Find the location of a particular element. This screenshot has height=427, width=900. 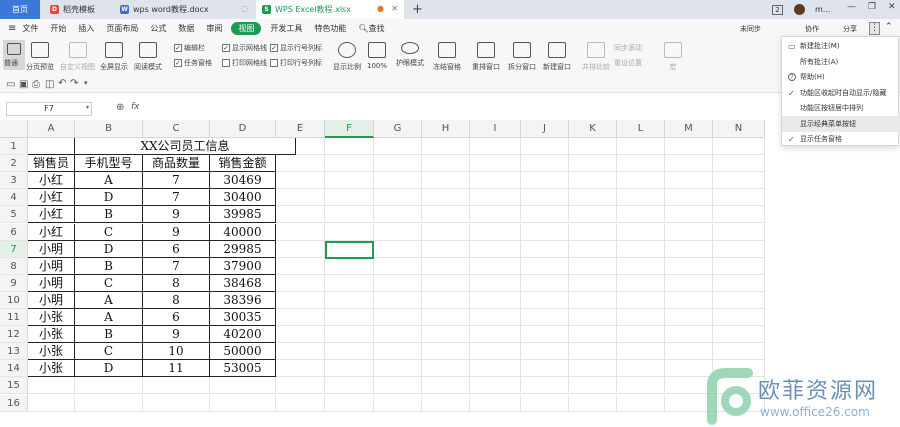

fx-button: fx is located at coordinates (135, 107).